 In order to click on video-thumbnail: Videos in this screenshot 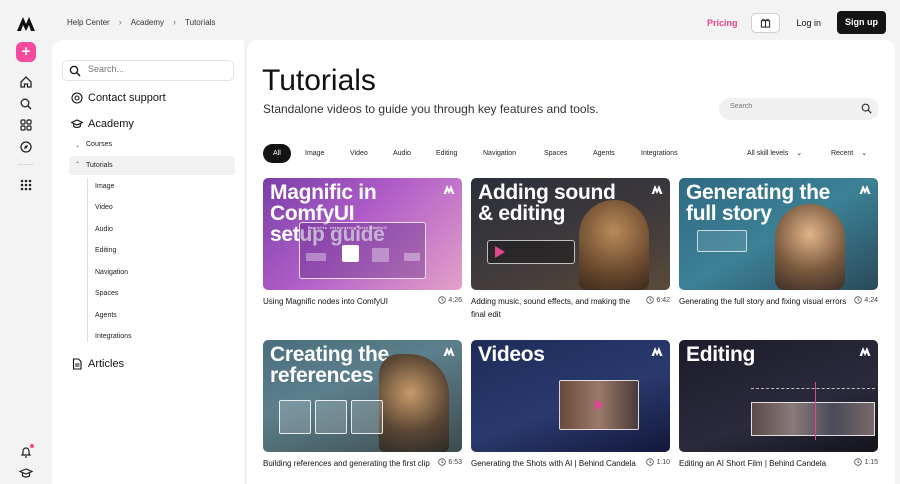, I will do `click(570, 396)`.